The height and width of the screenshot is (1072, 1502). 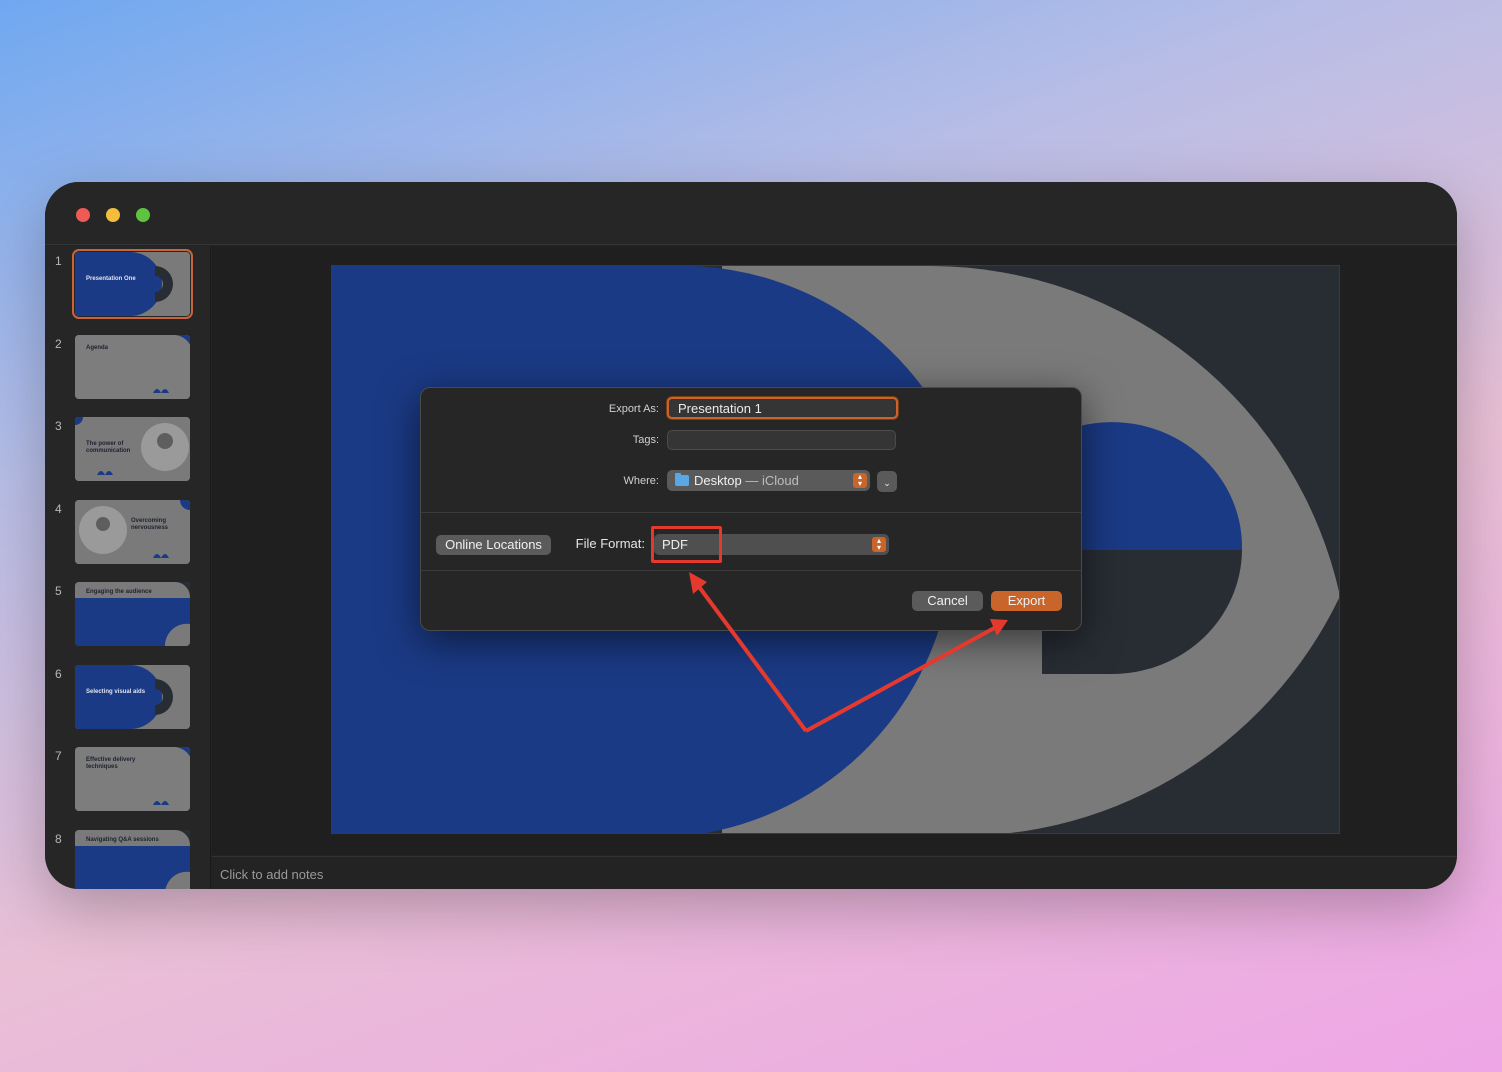 I want to click on slide-number: 5, so click(x=58, y=591).